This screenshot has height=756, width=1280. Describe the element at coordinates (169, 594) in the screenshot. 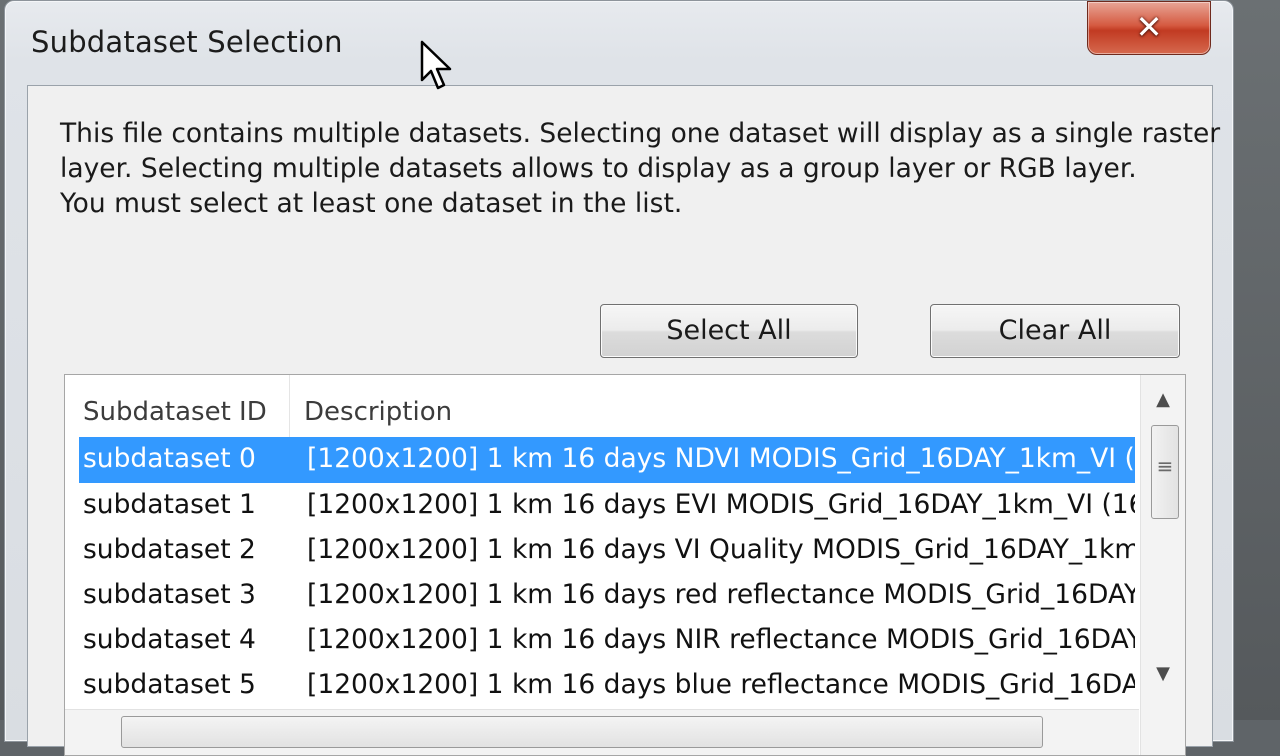

I see `row-subdataset-id: subdataset 3` at that location.